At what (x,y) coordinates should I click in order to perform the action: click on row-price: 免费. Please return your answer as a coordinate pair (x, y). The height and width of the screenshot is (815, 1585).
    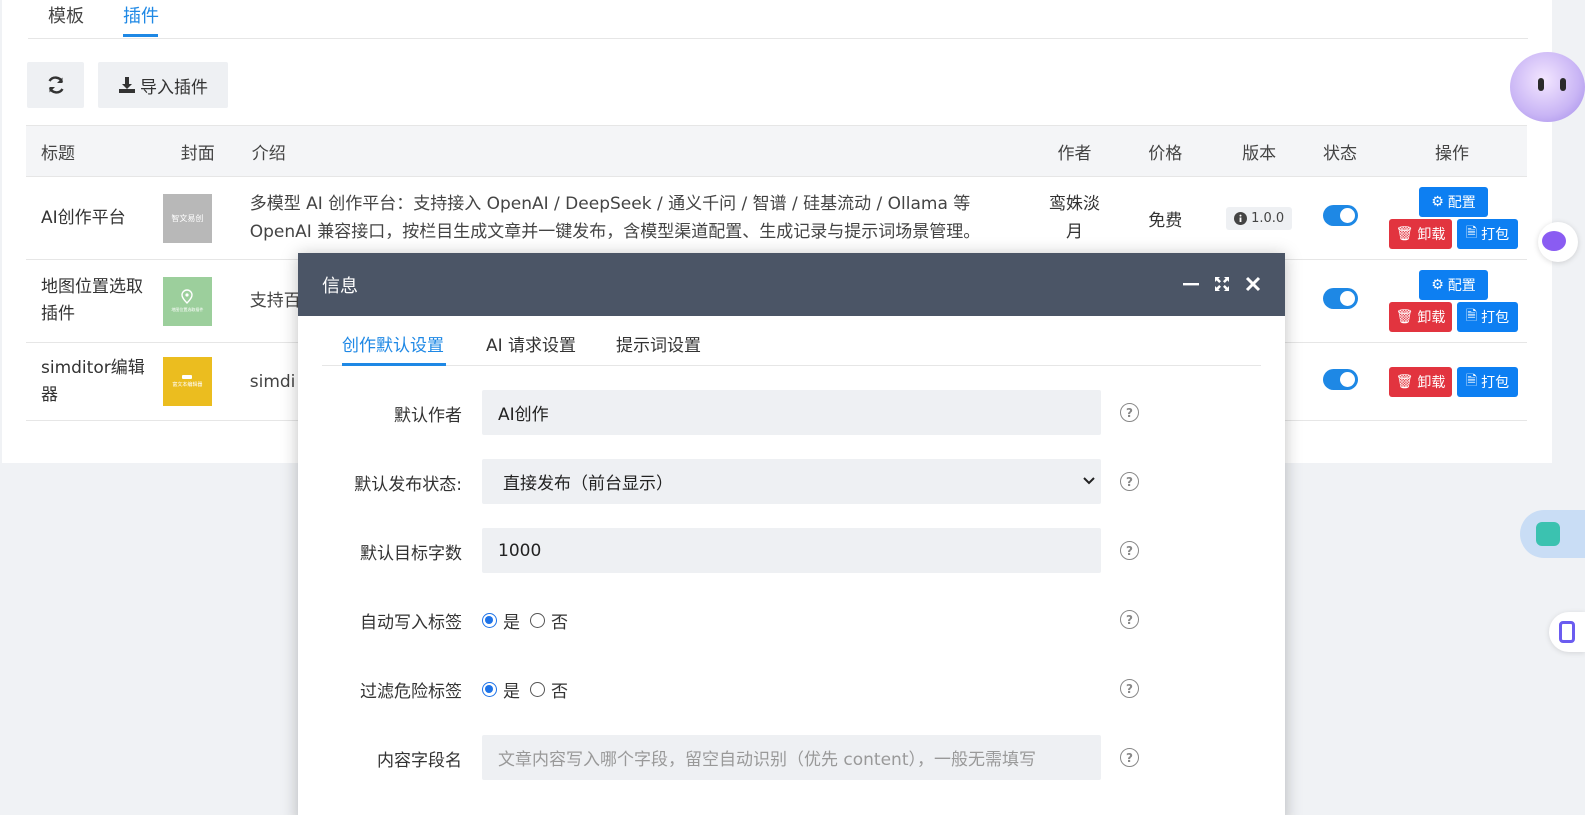
    Looking at the image, I should click on (1165, 218).